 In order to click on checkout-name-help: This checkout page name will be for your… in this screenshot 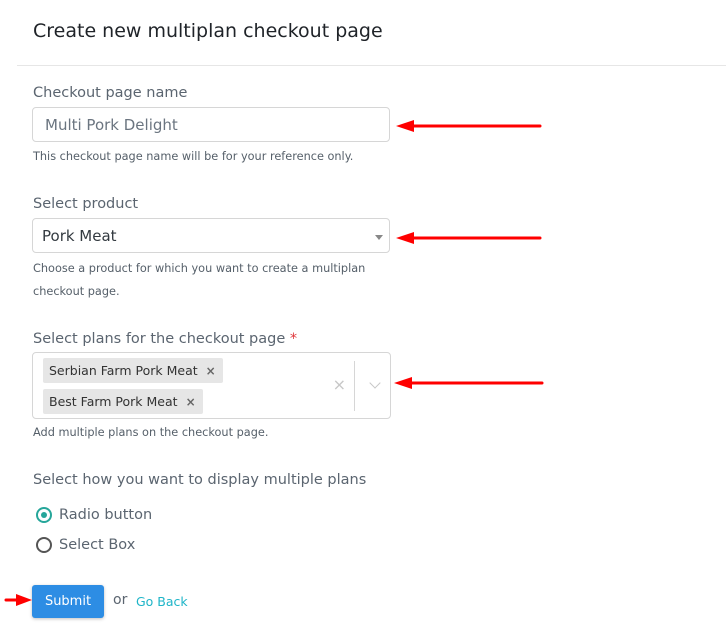, I will do `click(193, 156)`.